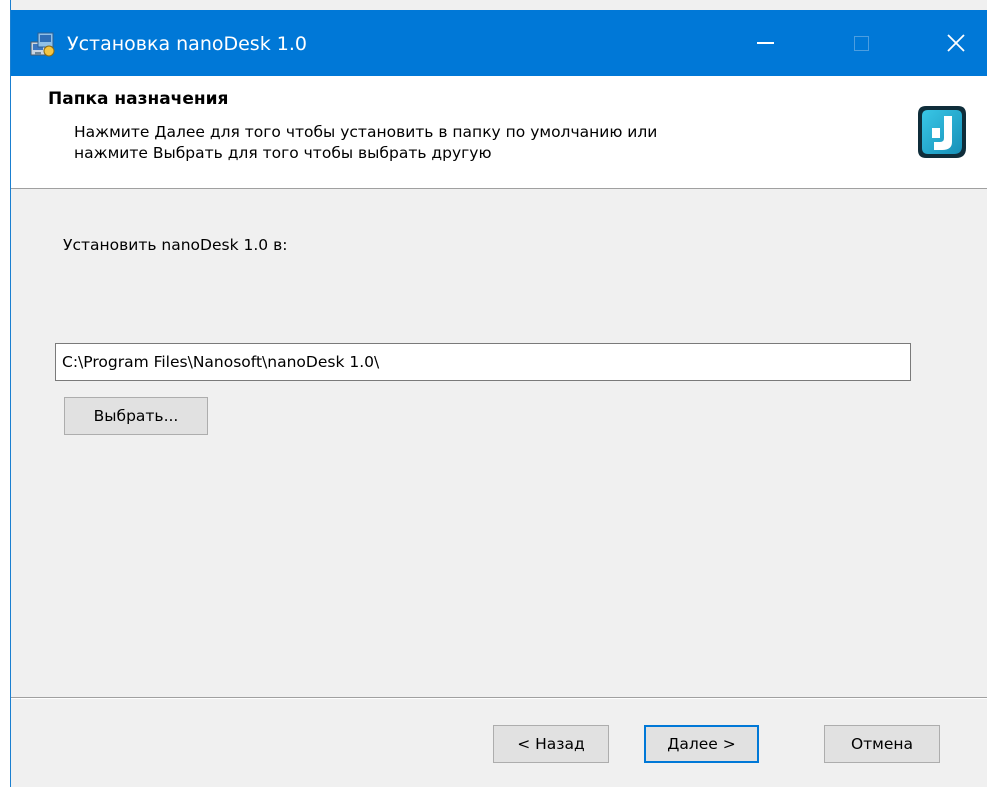 The height and width of the screenshot is (787, 987). Describe the element at coordinates (499, 43) in the screenshot. I see `title-bar: Установка nanoDesk 1.0` at that location.